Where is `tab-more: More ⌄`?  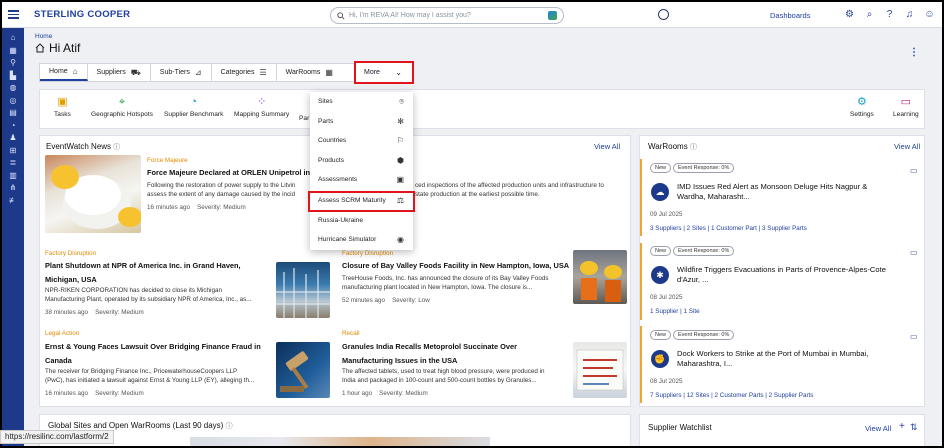
tab-more: More ⌄ is located at coordinates (384, 72).